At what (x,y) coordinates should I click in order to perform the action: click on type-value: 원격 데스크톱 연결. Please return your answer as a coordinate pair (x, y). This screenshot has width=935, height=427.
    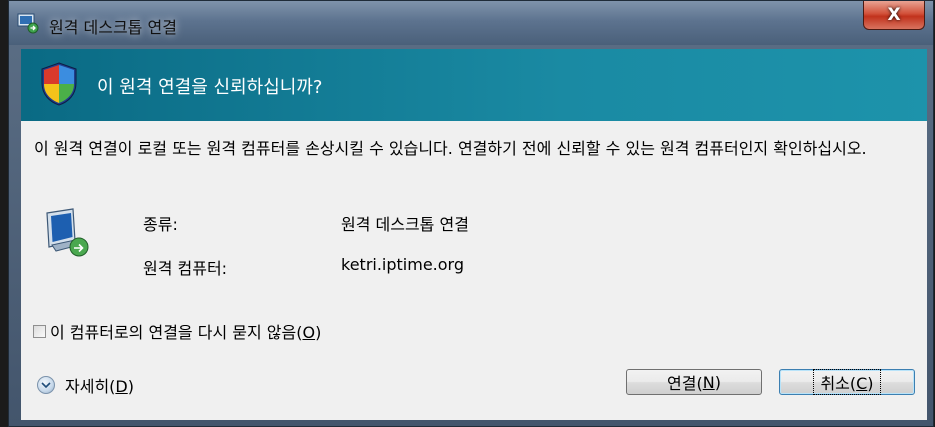
    Looking at the image, I should click on (405, 224).